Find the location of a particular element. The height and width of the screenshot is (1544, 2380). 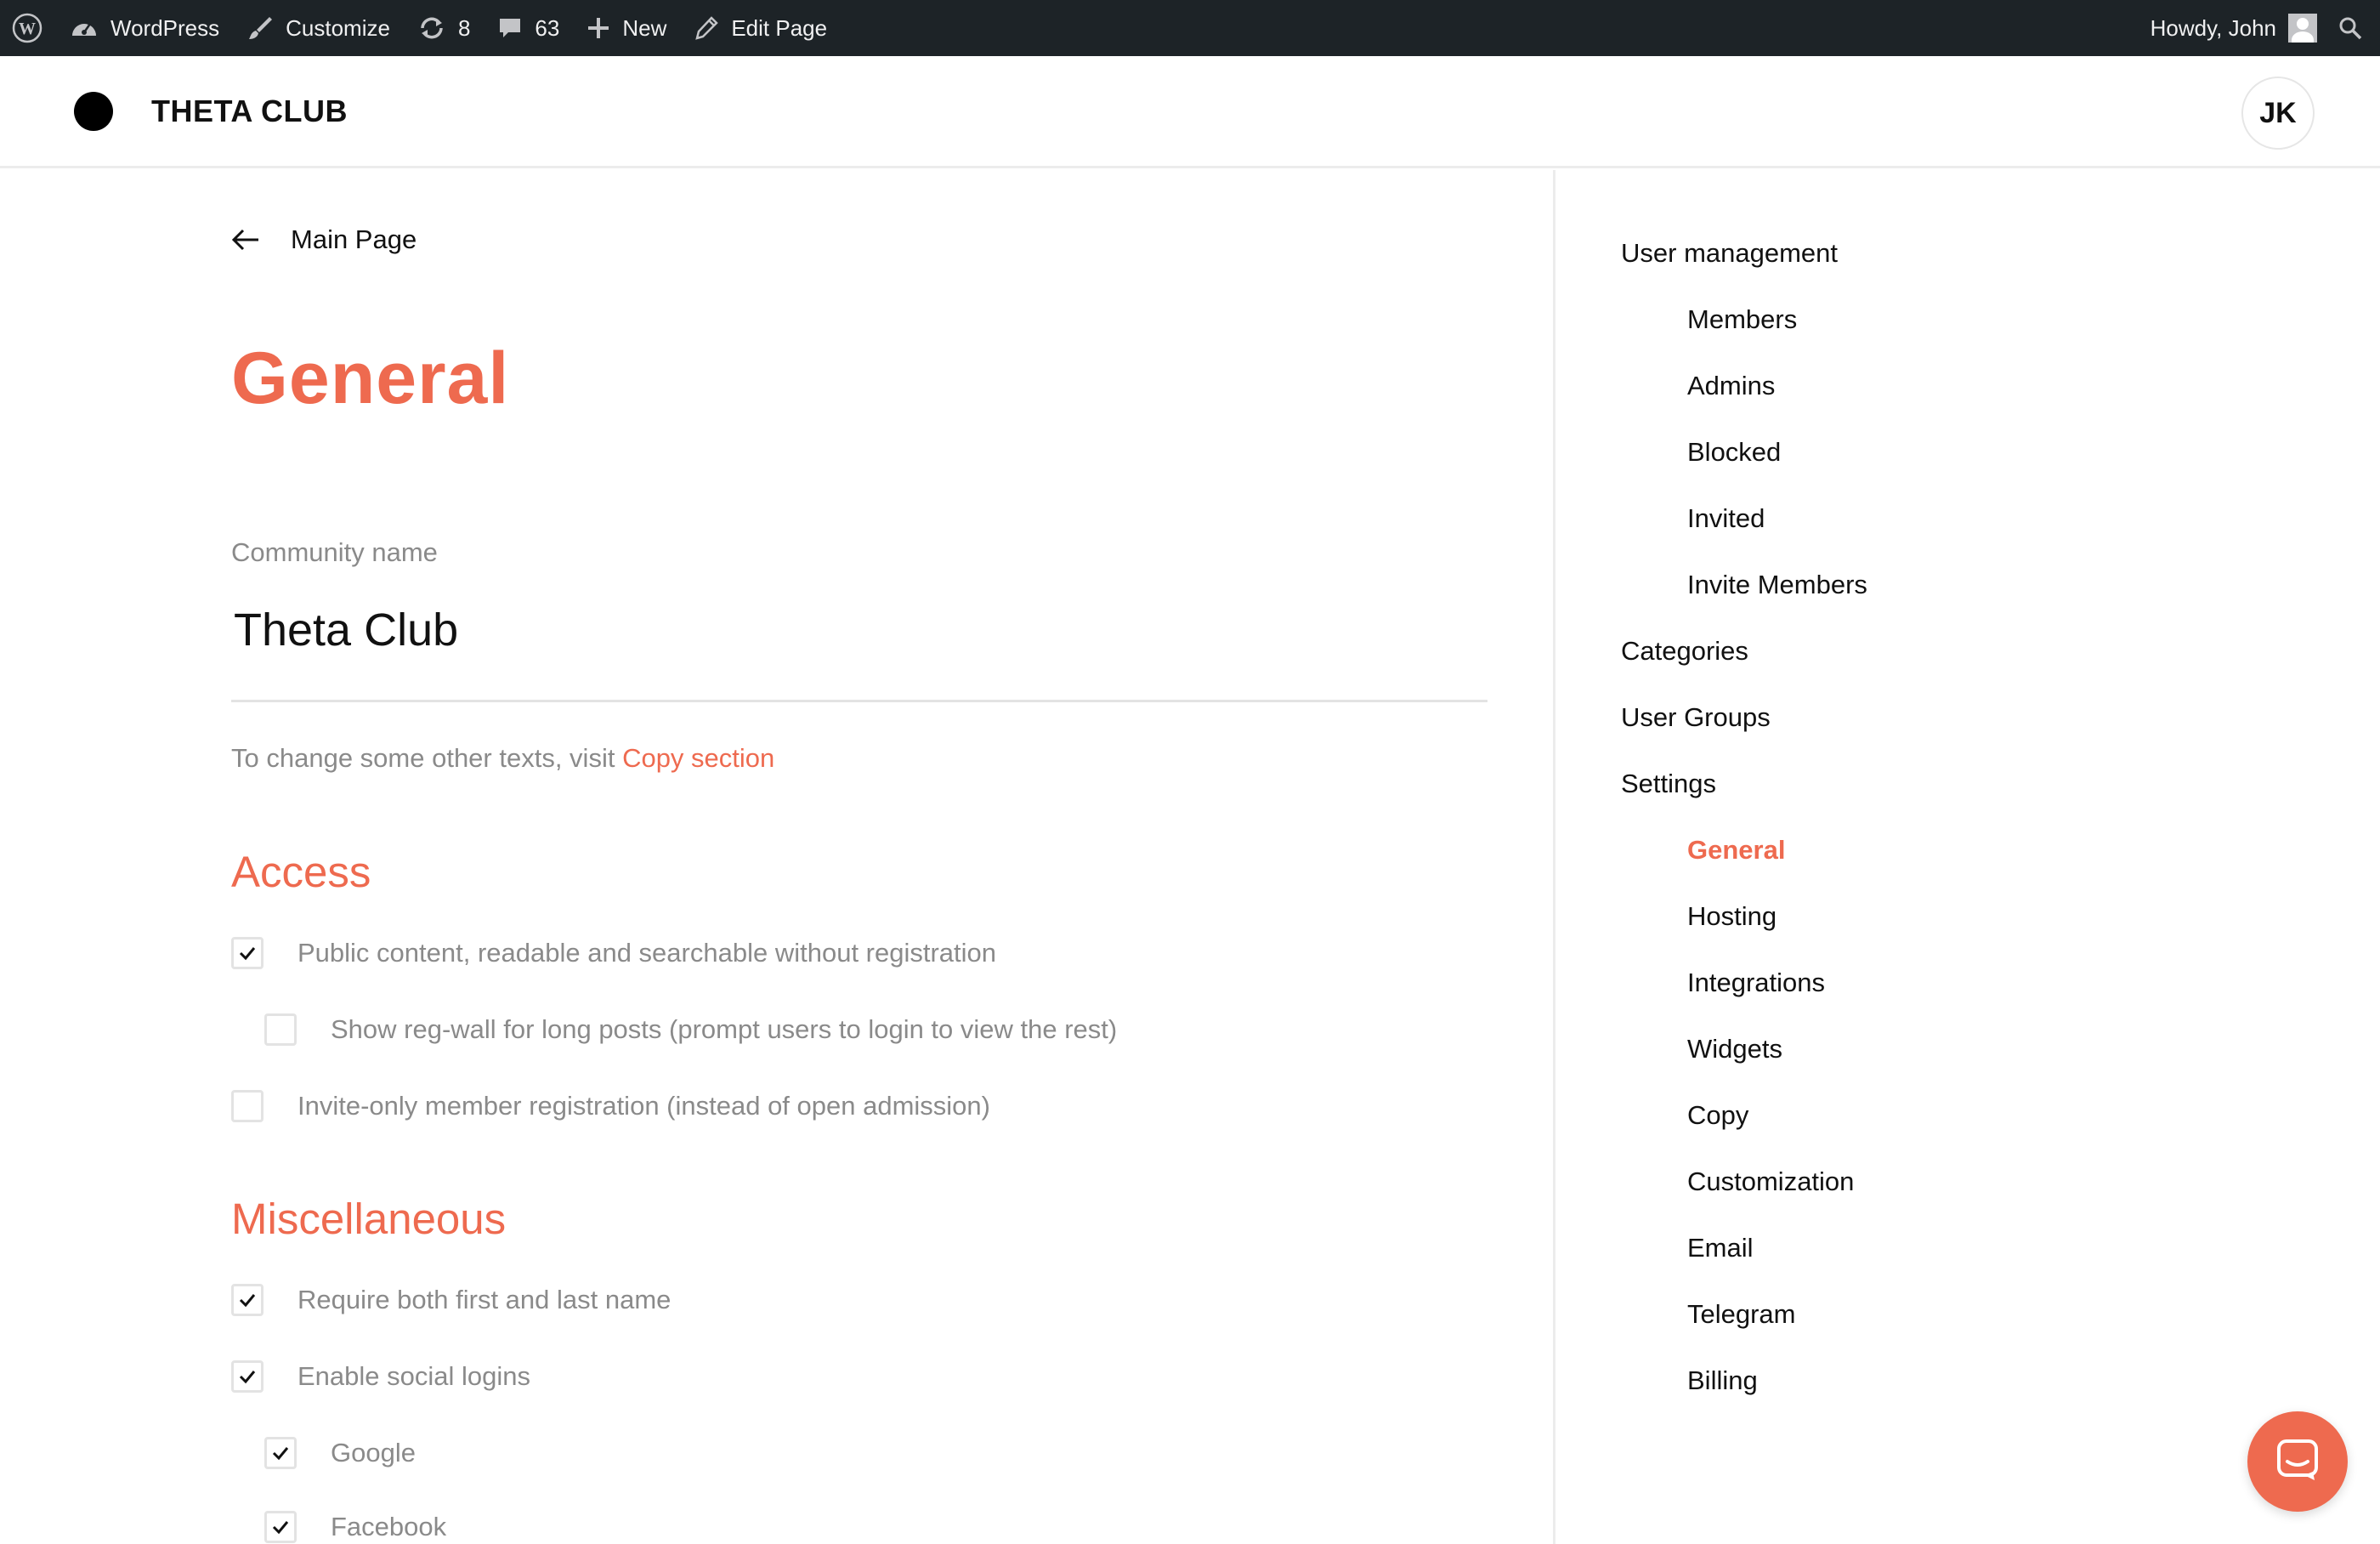

nav-telegram: Telegram is located at coordinates (1741, 1314).